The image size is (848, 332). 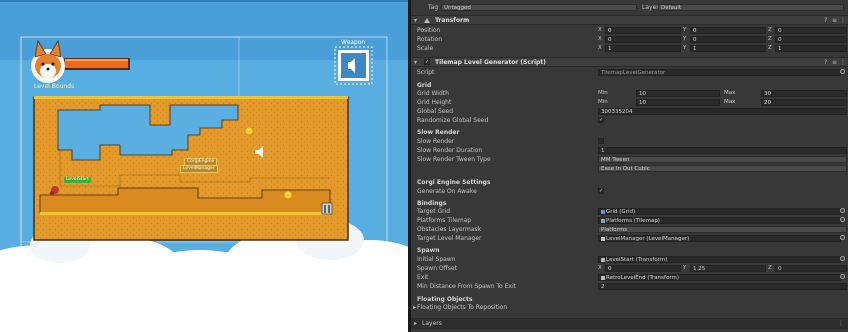 What do you see at coordinates (811, 30) in the screenshot?
I see `position-z-field: 0` at bounding box center [811, 30].